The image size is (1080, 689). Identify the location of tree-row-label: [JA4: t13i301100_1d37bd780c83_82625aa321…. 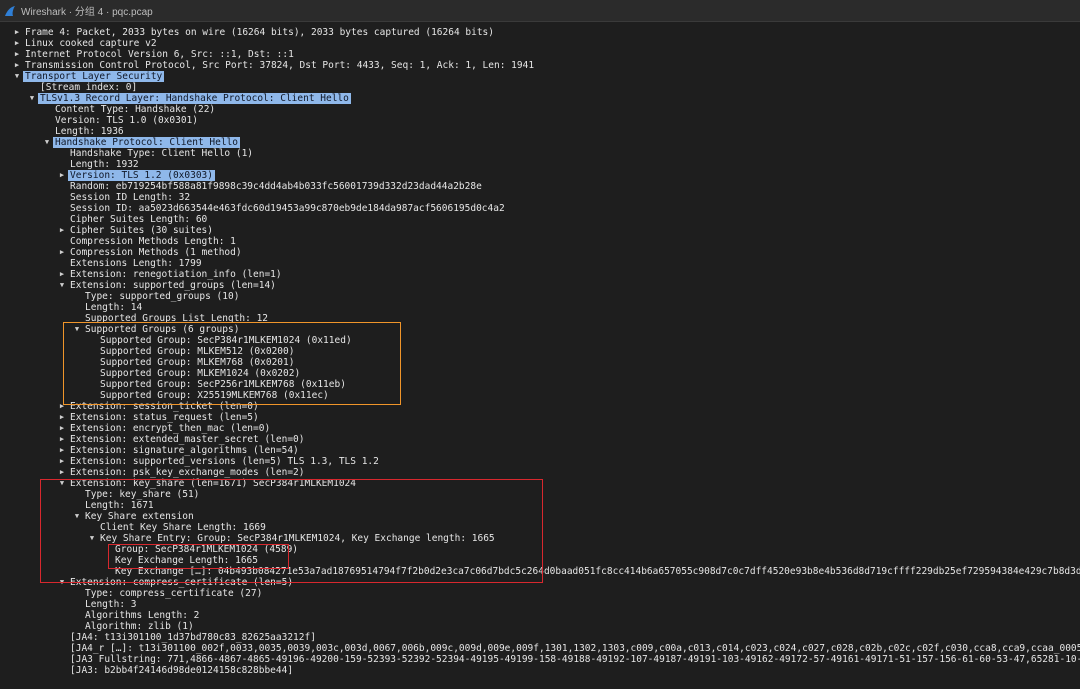
(193, 637).